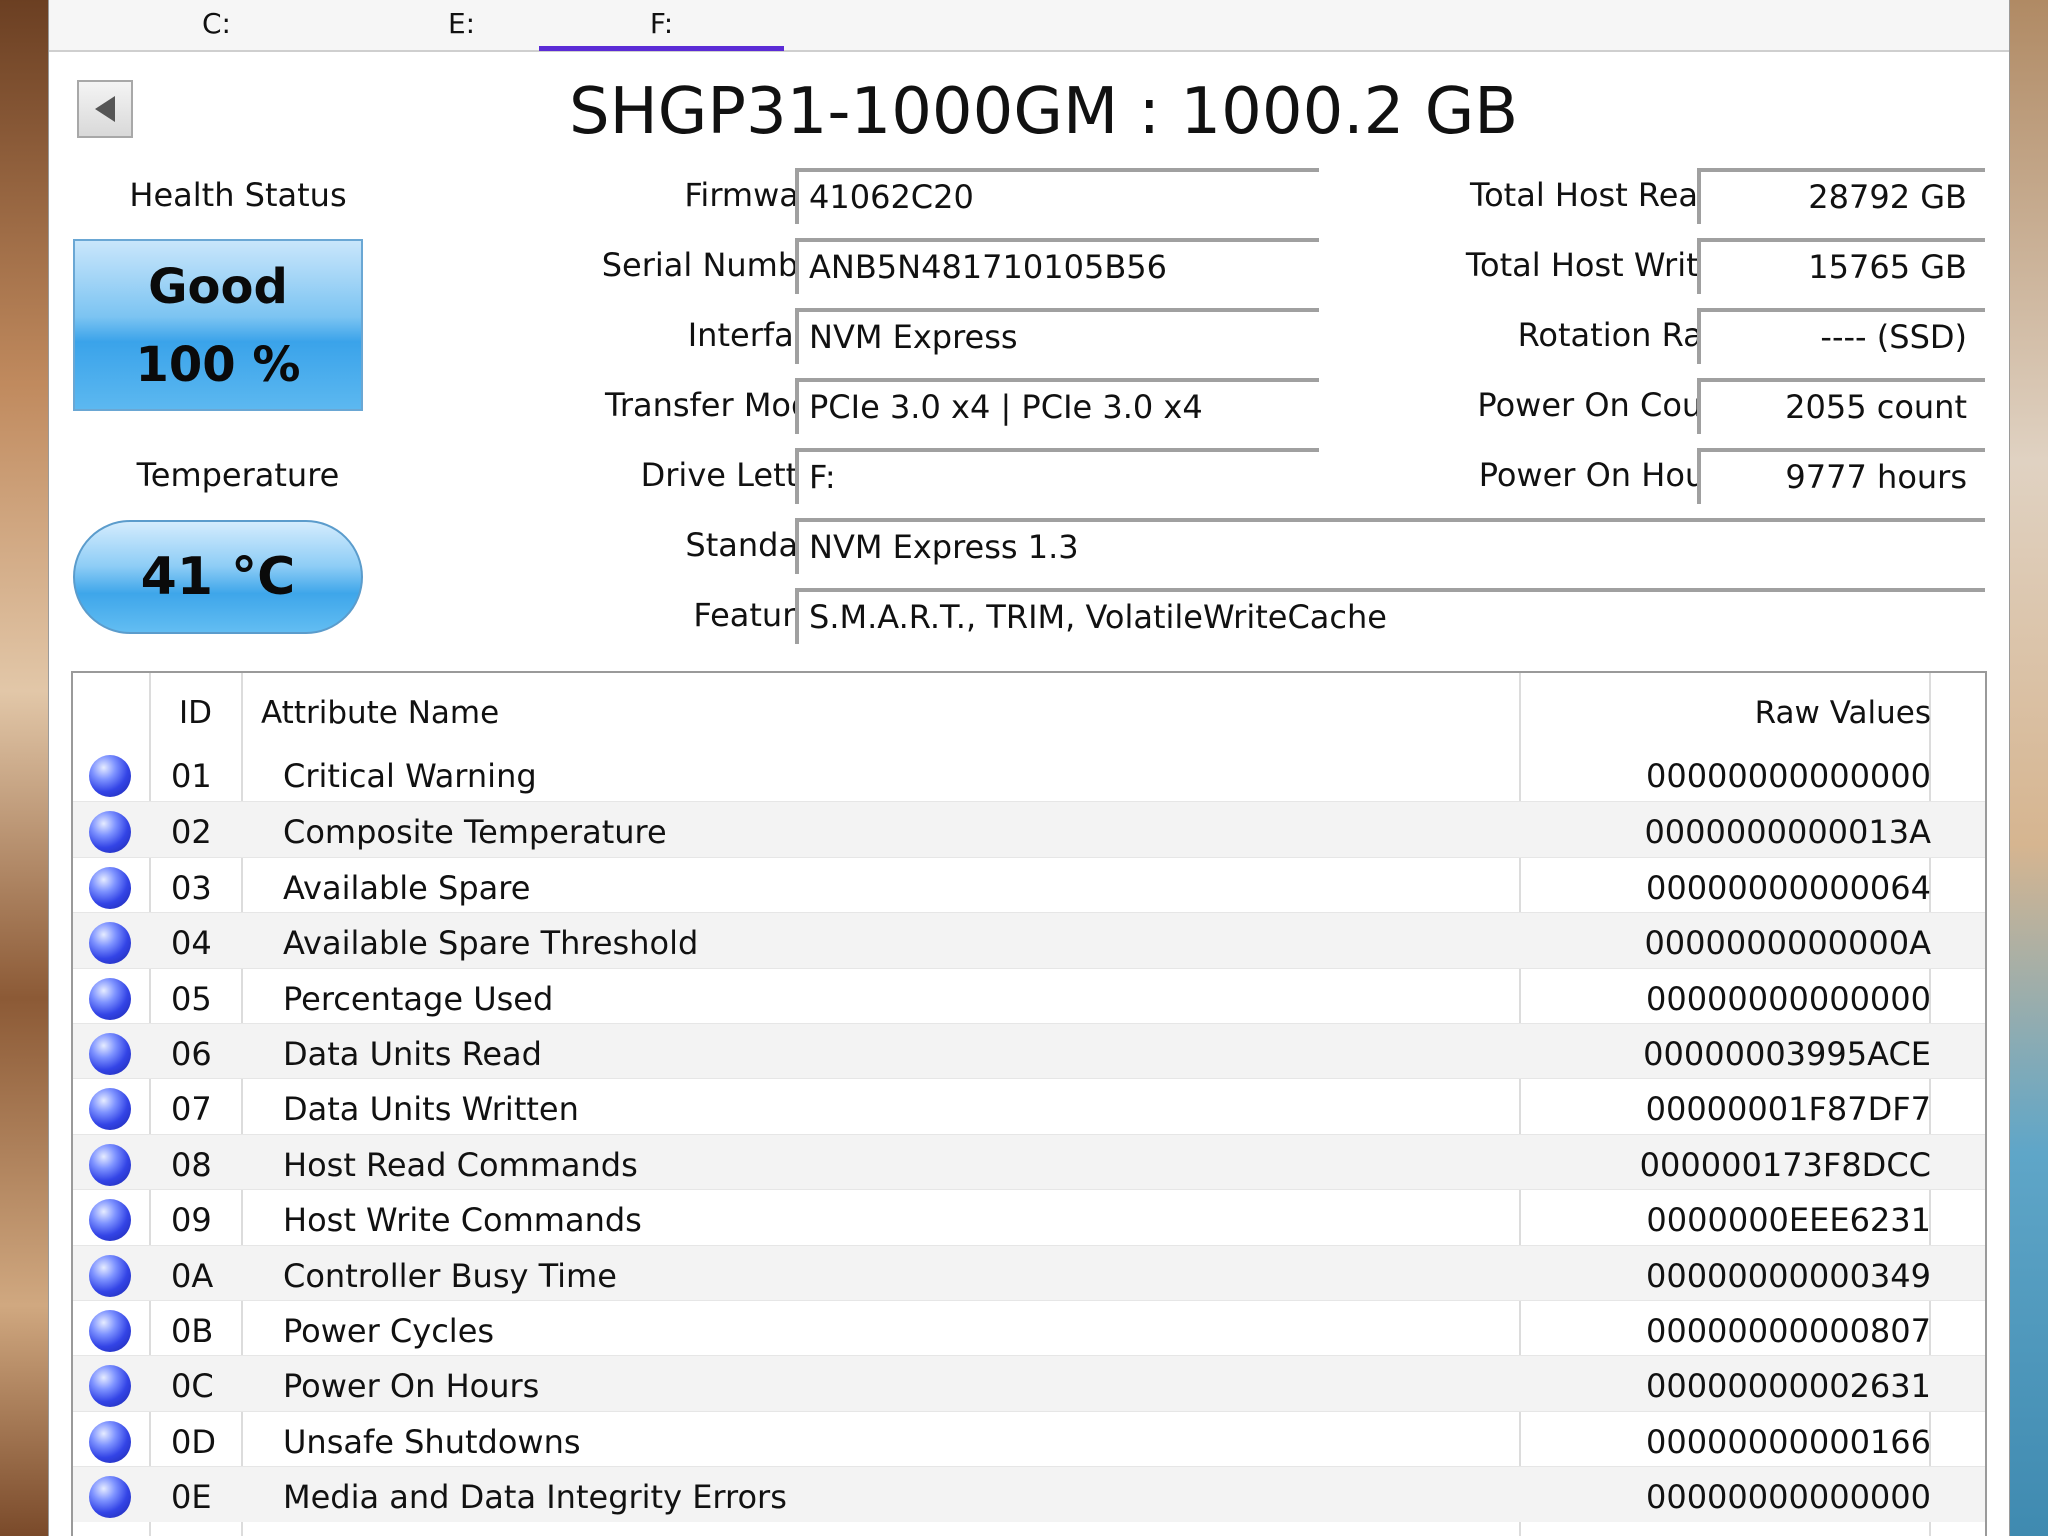 The height and width of the screenshot is (1536, 2048). Describe the element at coordinates (380, 707) in the screenshot. I see `column-header-attribute-name: Attribute Name` at that location.